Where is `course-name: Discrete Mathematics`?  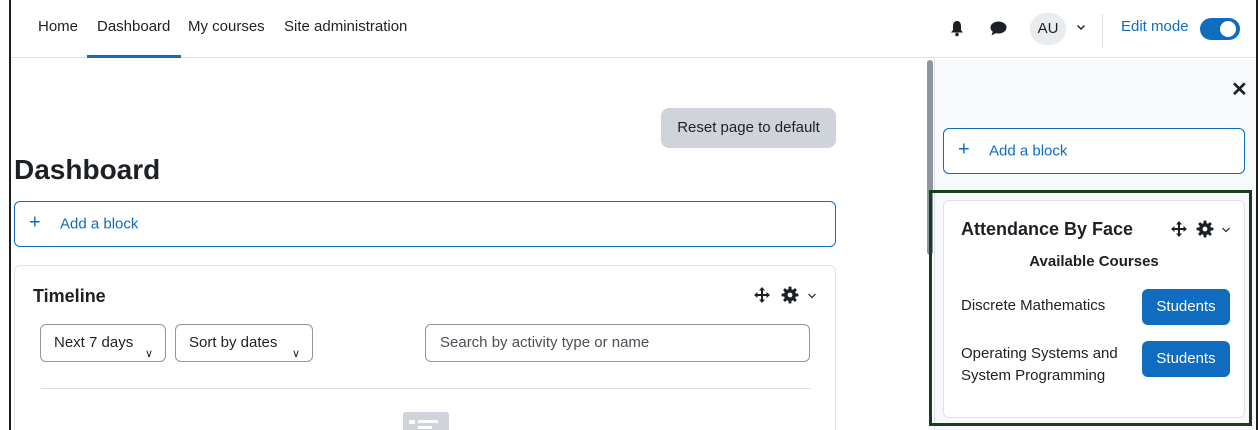 course-name: Discrete Mathematics is located at coordinates (1033, 306).